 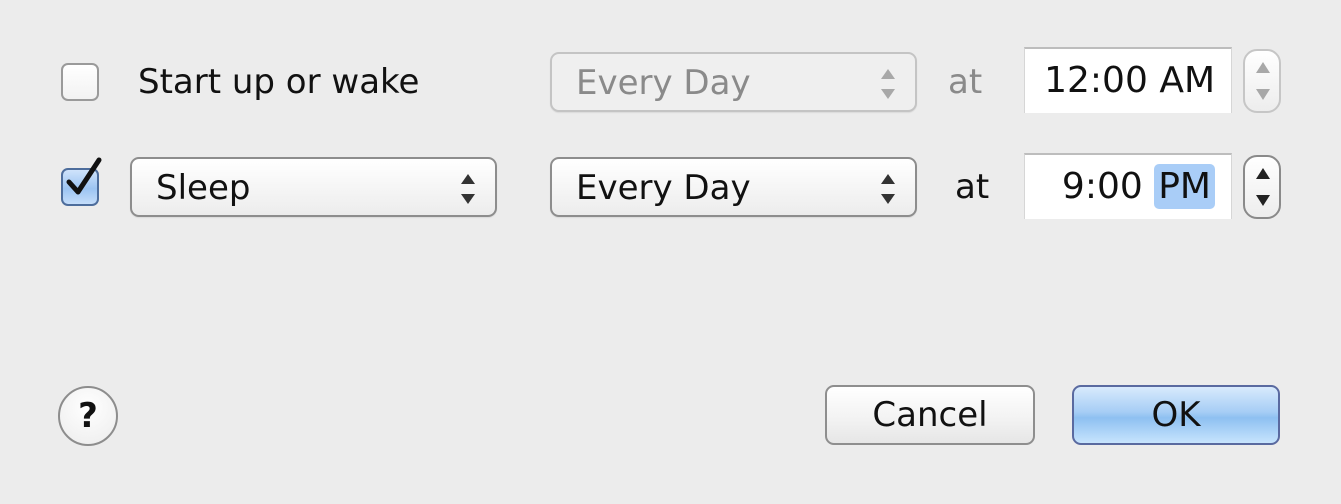 I want to click on action-popup-value: Sleep, so click(x=203, y=188).